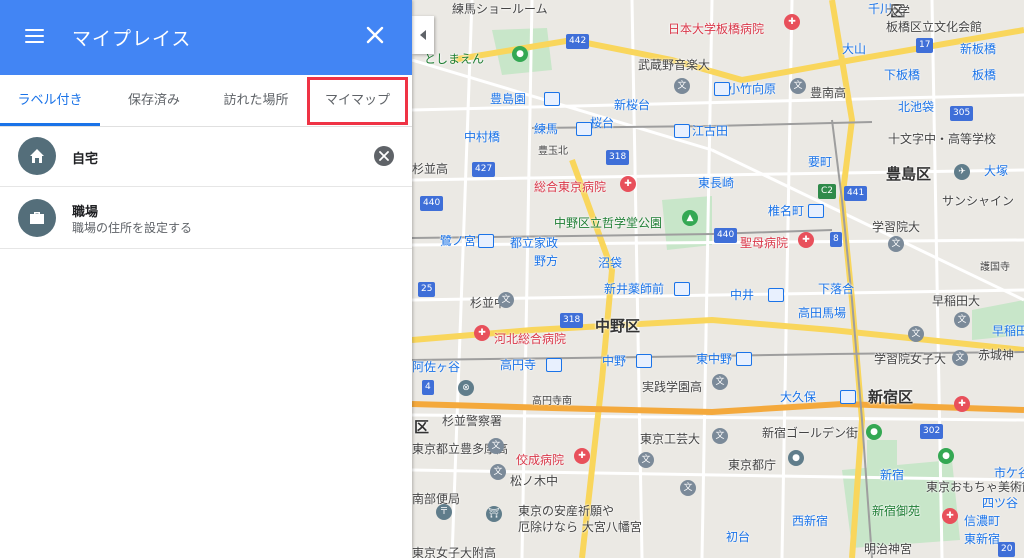 The width and height of the screenshot is (1024, 558). Describe the element at coordinates (854, 48) in the screenshot. I see `station-label: 大山` at that location.